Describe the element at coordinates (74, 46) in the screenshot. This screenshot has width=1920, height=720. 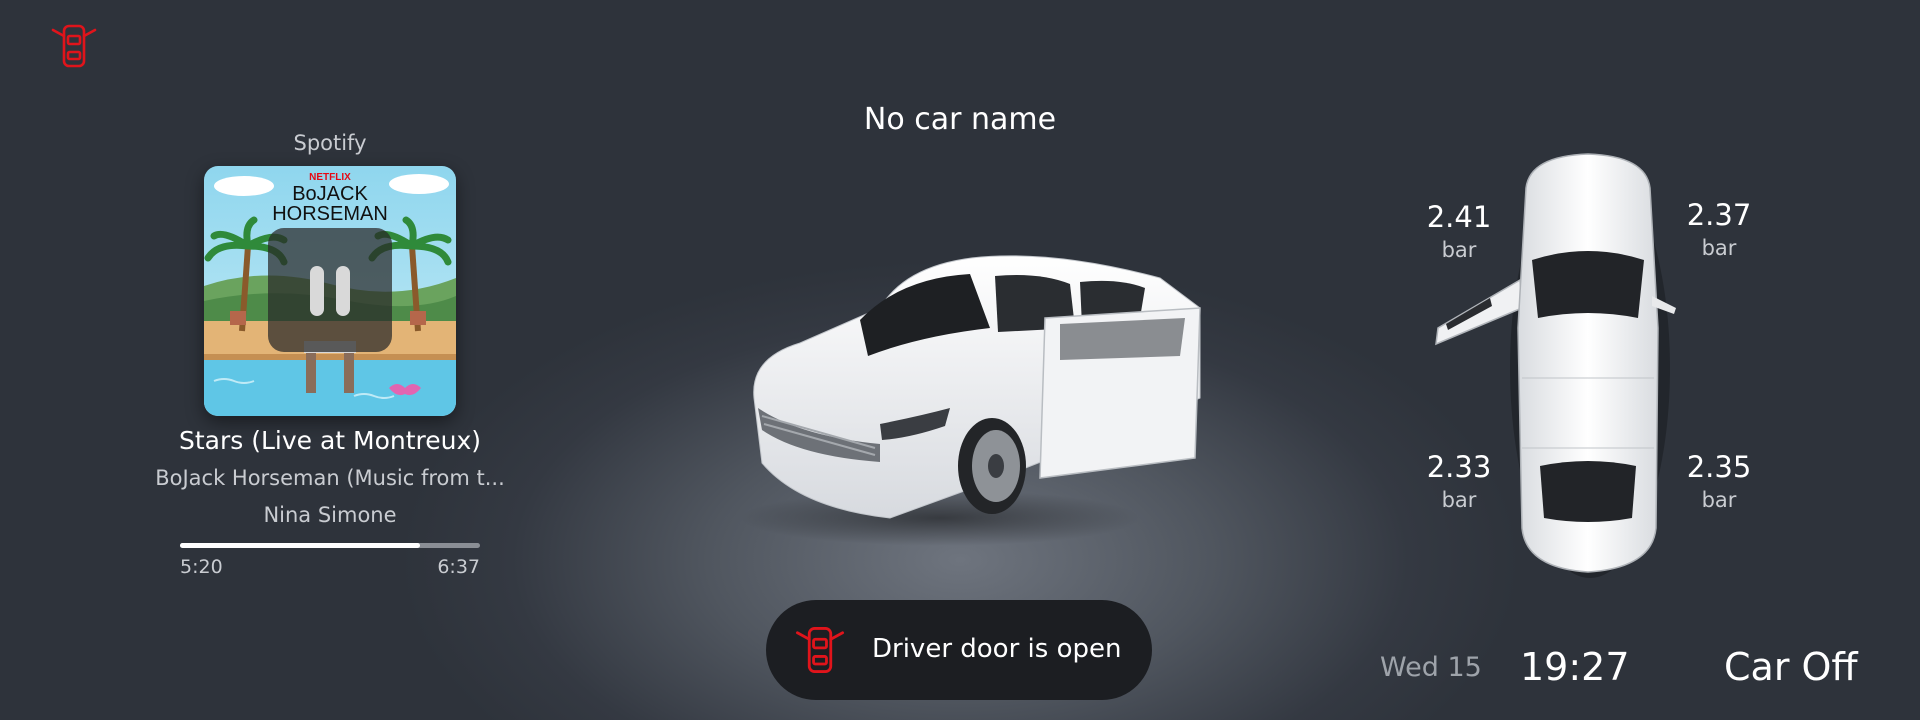
I see `door-open-alert-icon` at that location.